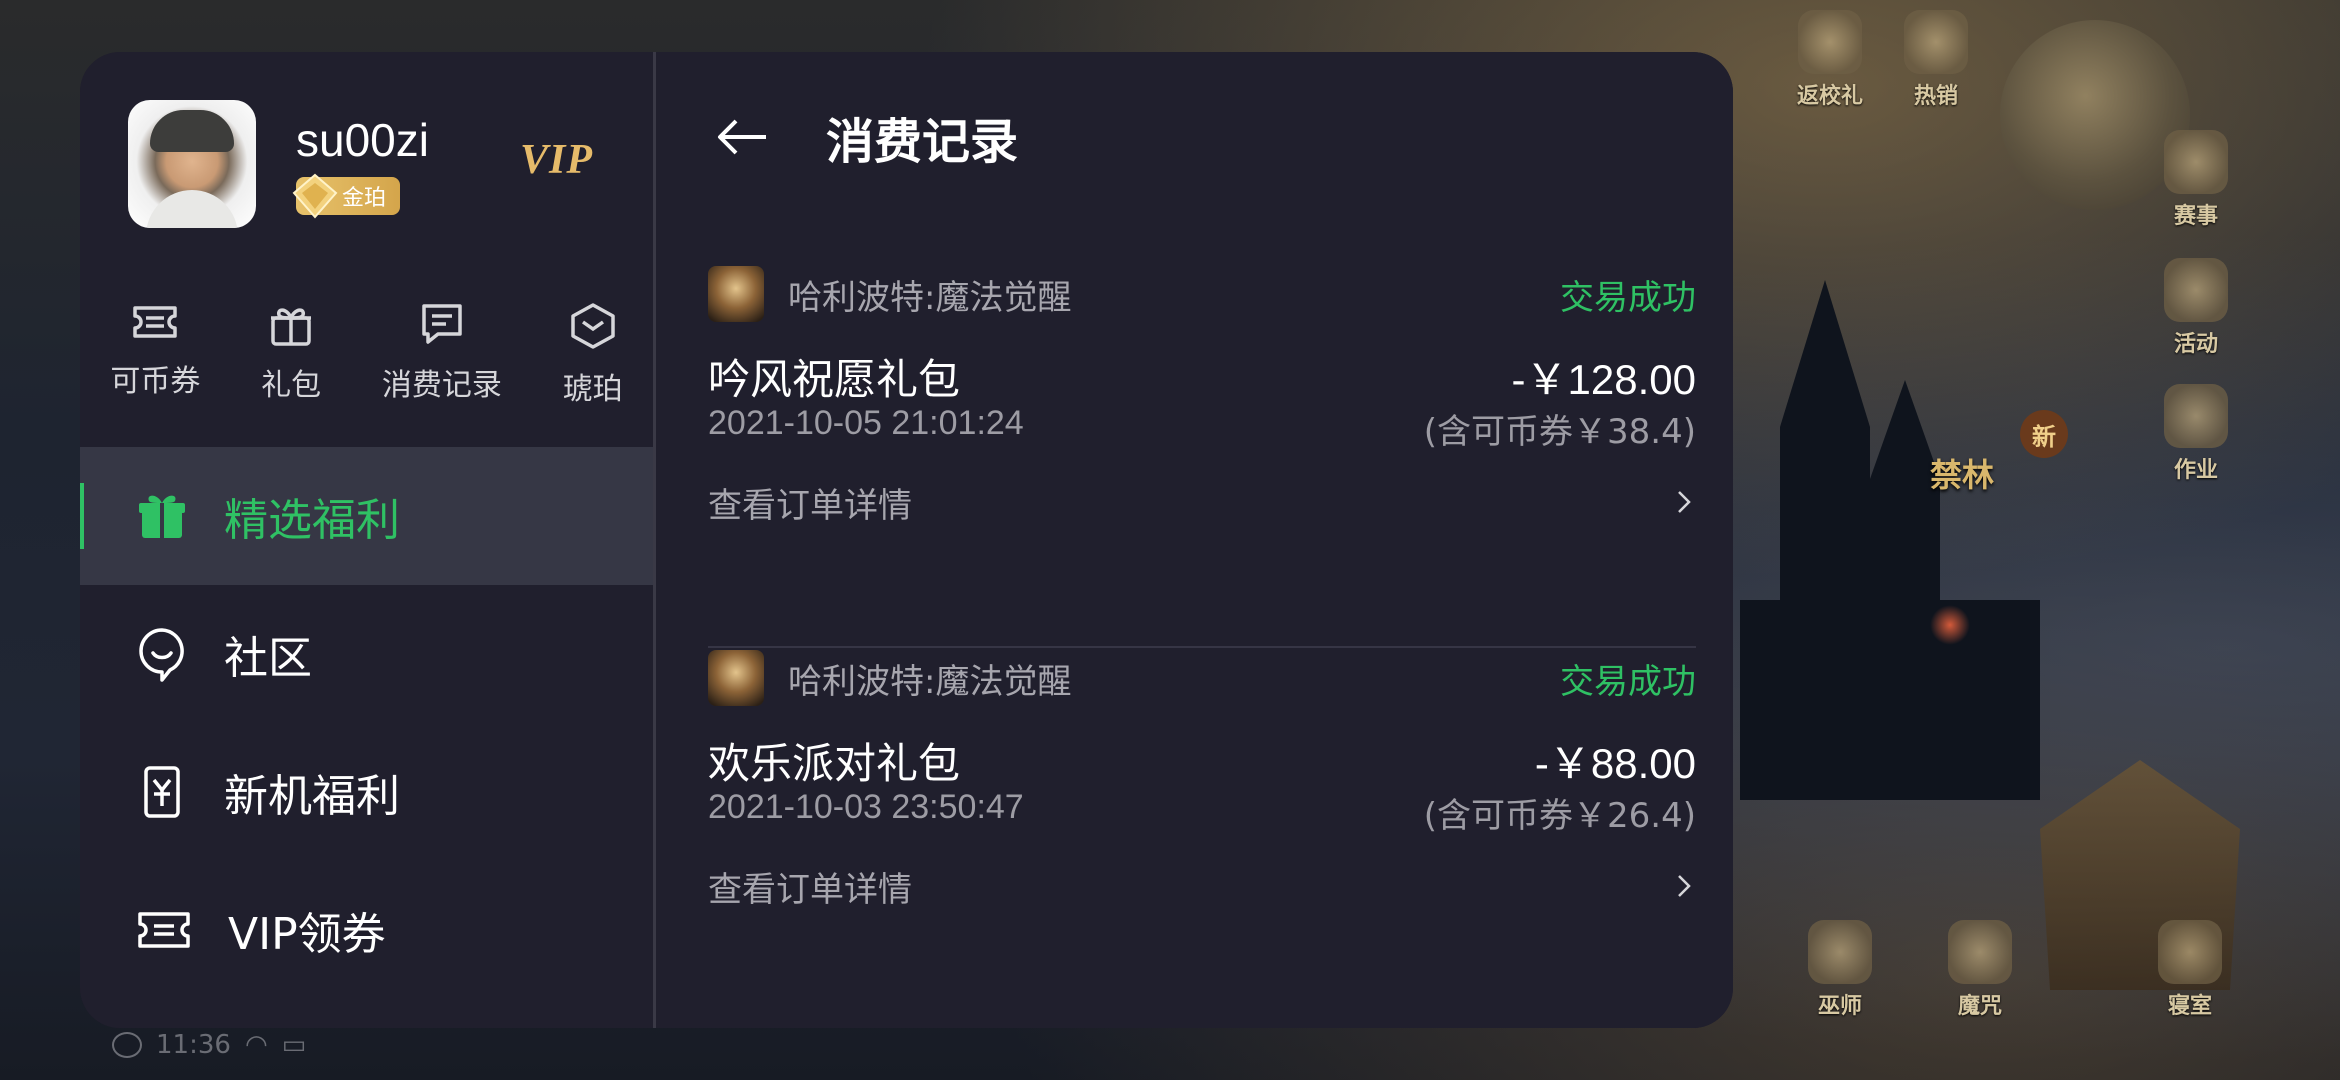 The image size is (2340, 1080). I want to click on quick-action-gift: 礼包, so click(291, 355).